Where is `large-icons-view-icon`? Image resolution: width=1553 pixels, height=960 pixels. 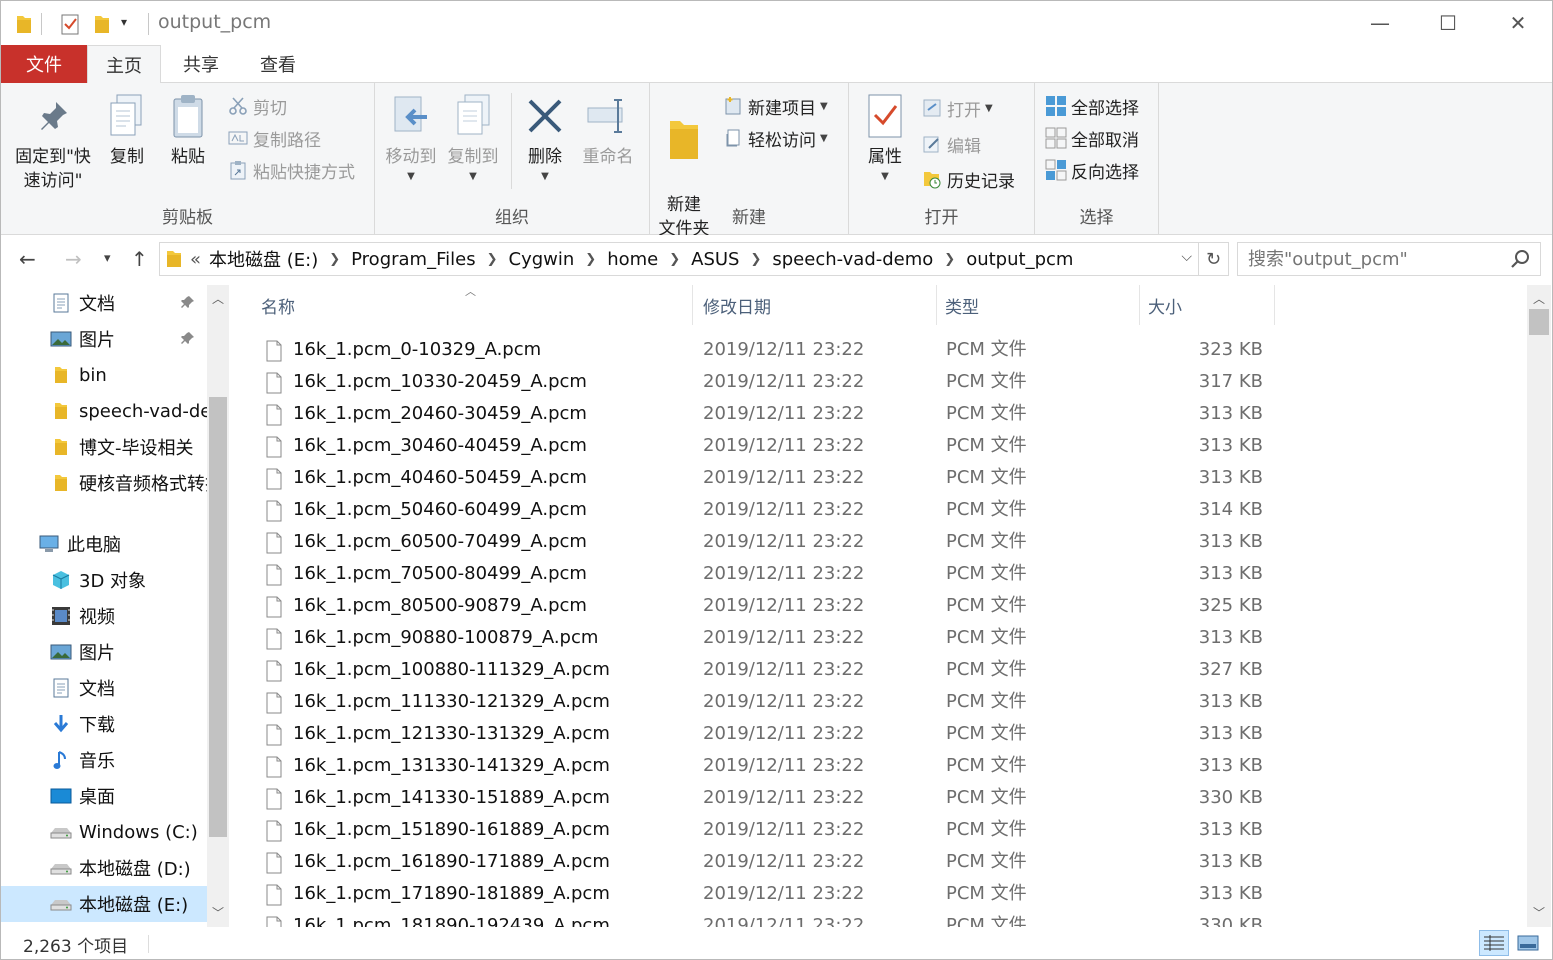
large-icons-view-icon is located at coordinates (1528, 943).